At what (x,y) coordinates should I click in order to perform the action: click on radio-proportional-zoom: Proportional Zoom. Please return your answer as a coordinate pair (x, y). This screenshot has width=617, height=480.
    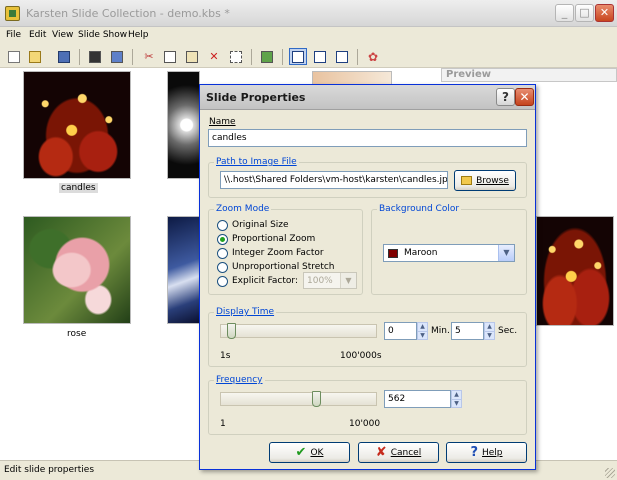
    Looking at the image, I should click on (266, 239).